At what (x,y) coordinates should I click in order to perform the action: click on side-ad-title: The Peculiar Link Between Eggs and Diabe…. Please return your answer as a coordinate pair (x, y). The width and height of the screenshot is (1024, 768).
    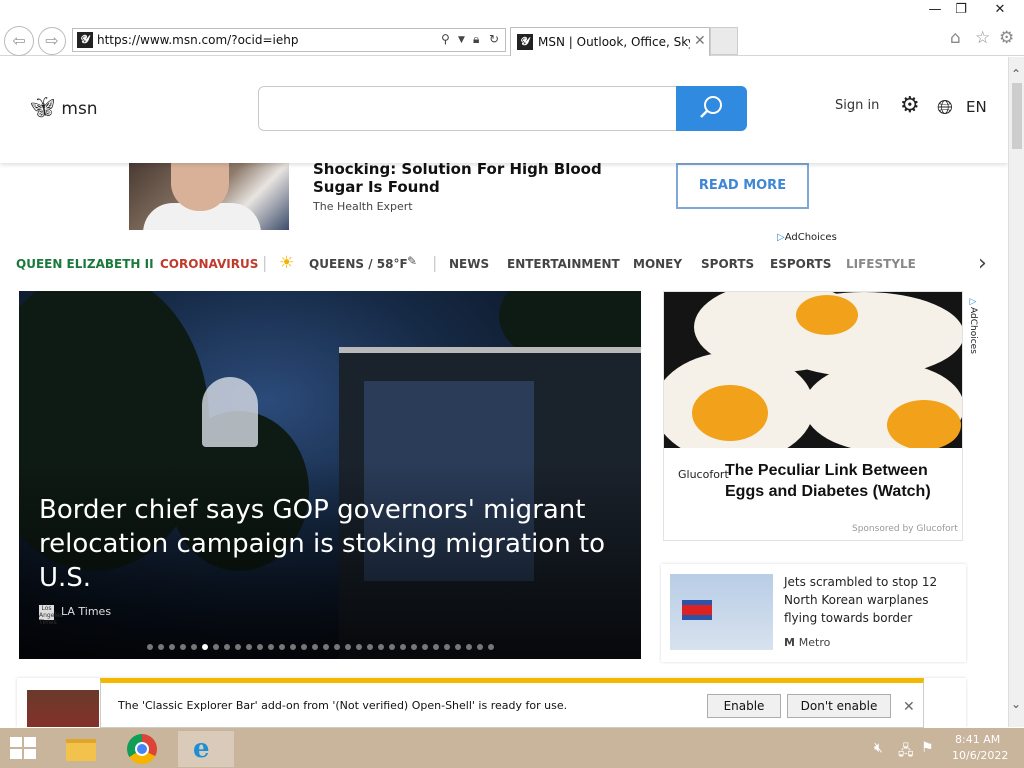
    Looking at the image, I should click on (840, 481).